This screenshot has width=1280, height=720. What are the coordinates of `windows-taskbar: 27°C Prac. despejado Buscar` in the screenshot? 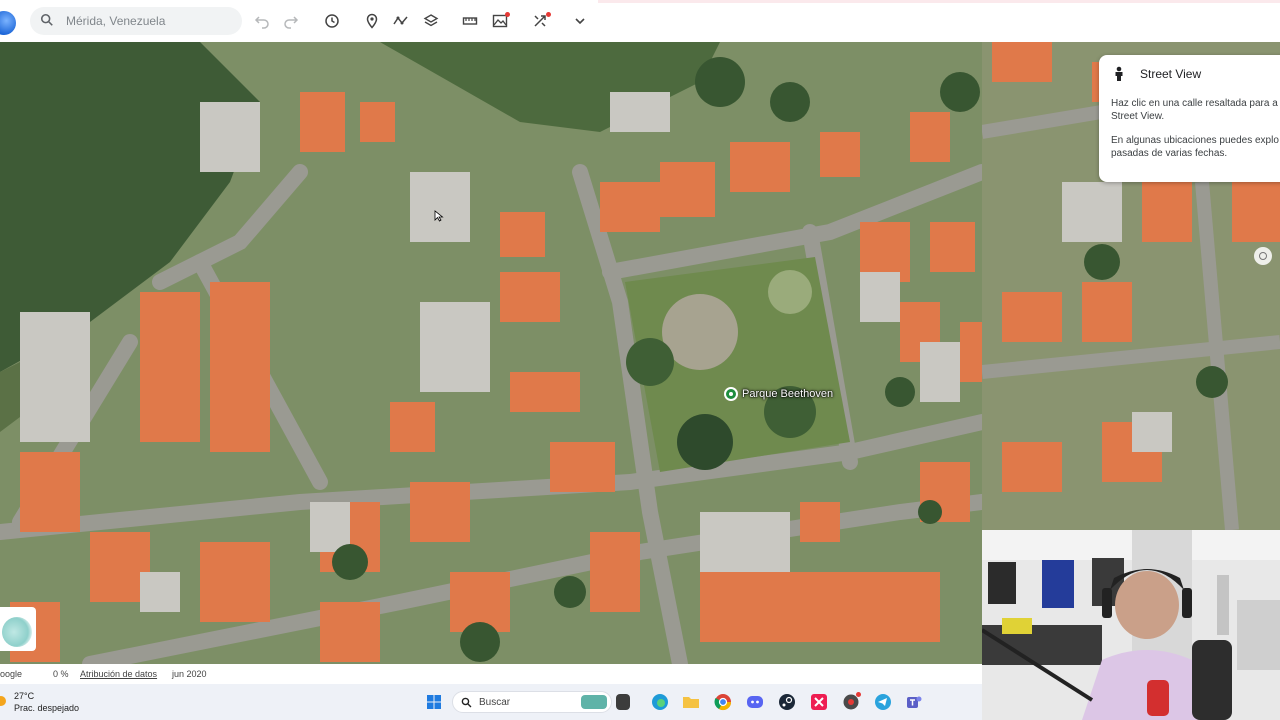 It's located at (491, 702).